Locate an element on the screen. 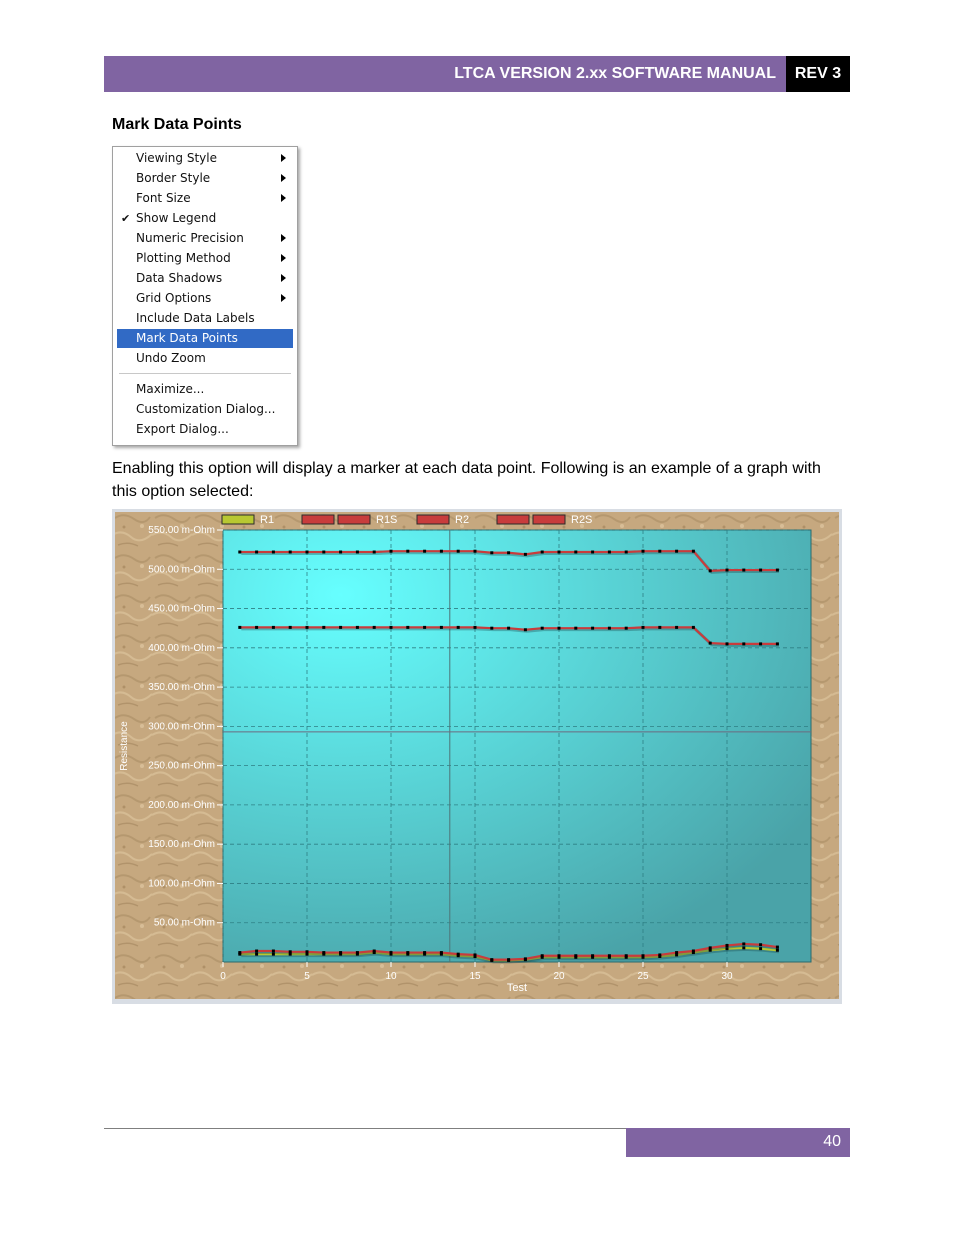 This screenshot has width=954, height=1235. y-tick-label: 250.00 m-Ohm is located at coordinates (181, 766).